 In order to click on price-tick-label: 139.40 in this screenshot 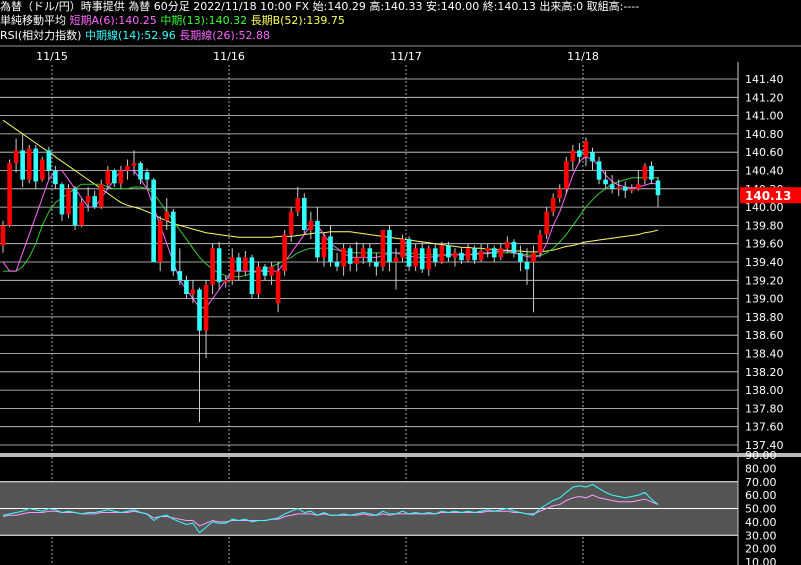, I will do `click(764, 262)`.